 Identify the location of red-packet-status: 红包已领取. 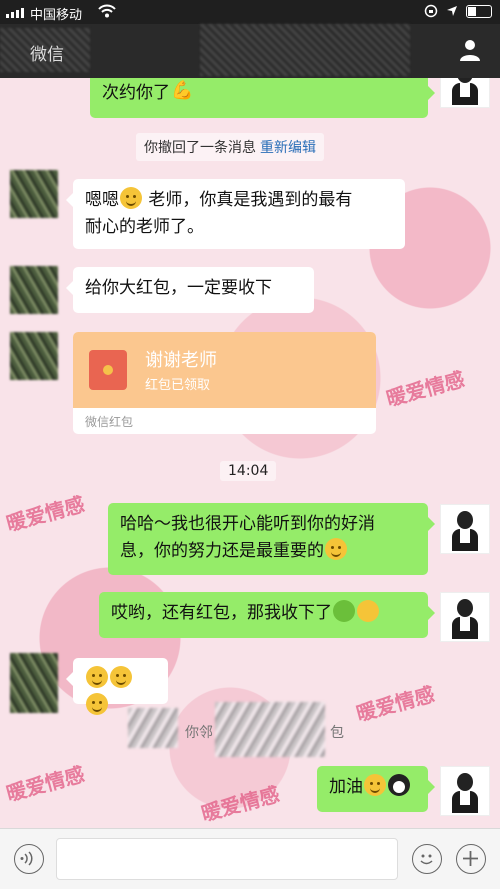
(178, 385).